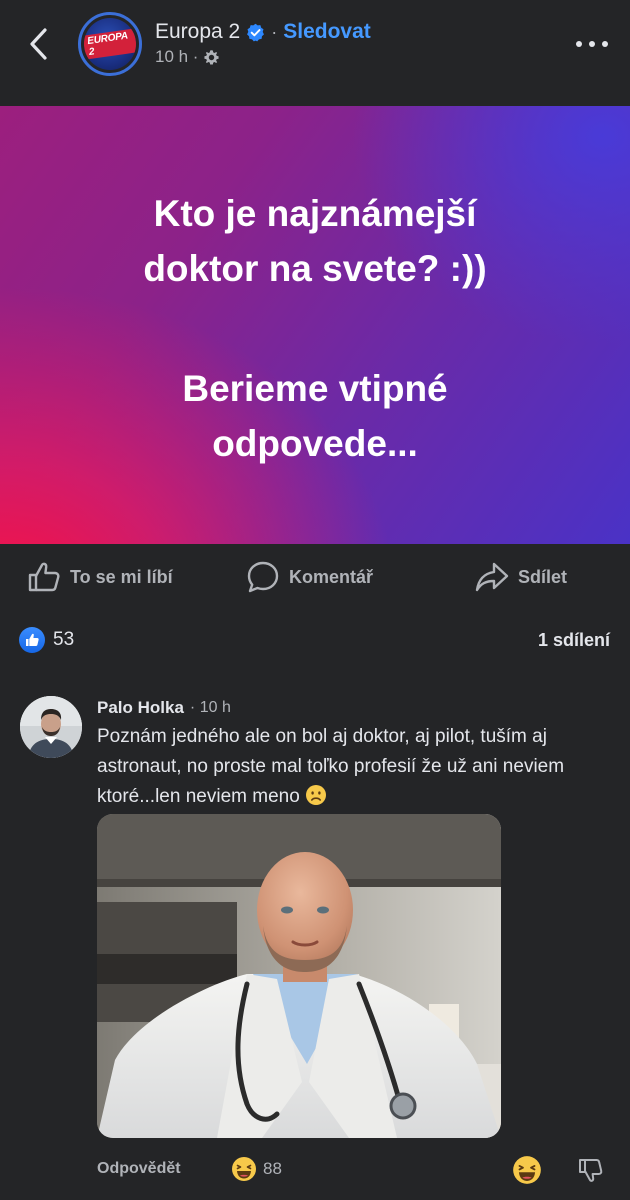 This screenshot has height=1200, width=630. I want to click on like-reaction-icon, so click(32, 640).